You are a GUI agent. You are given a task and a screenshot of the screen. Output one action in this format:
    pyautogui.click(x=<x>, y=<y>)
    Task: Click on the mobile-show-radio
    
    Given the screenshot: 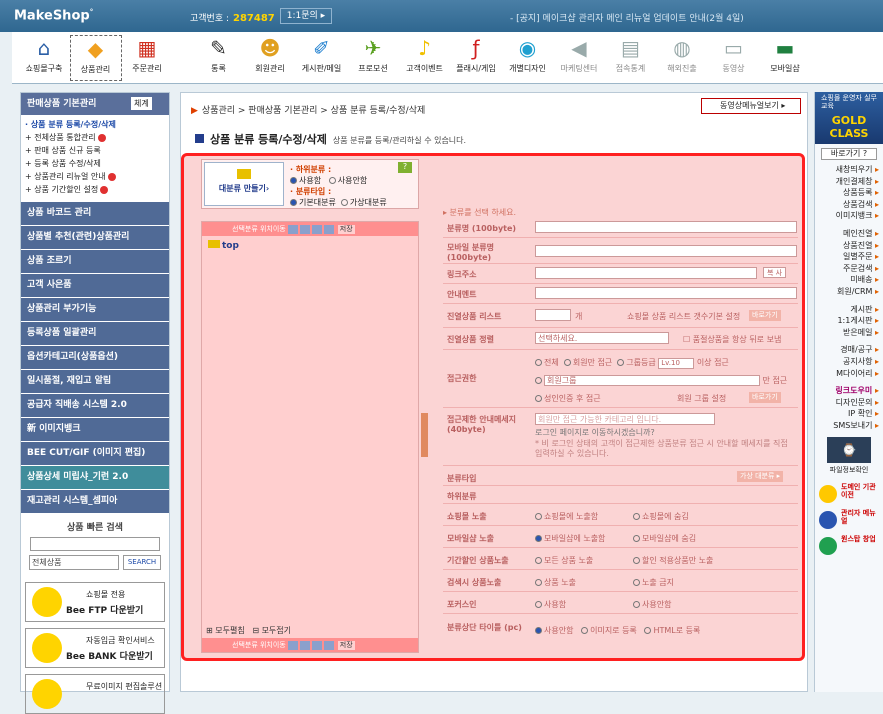 What is the action you would take?
    pyautogui.click(x=538, y=538)
    